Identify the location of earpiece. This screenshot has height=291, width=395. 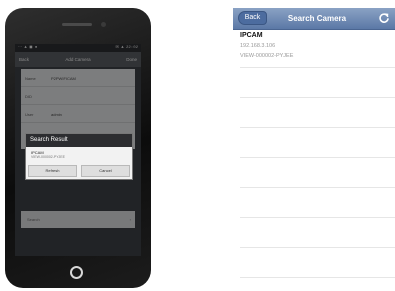
(77, 24).